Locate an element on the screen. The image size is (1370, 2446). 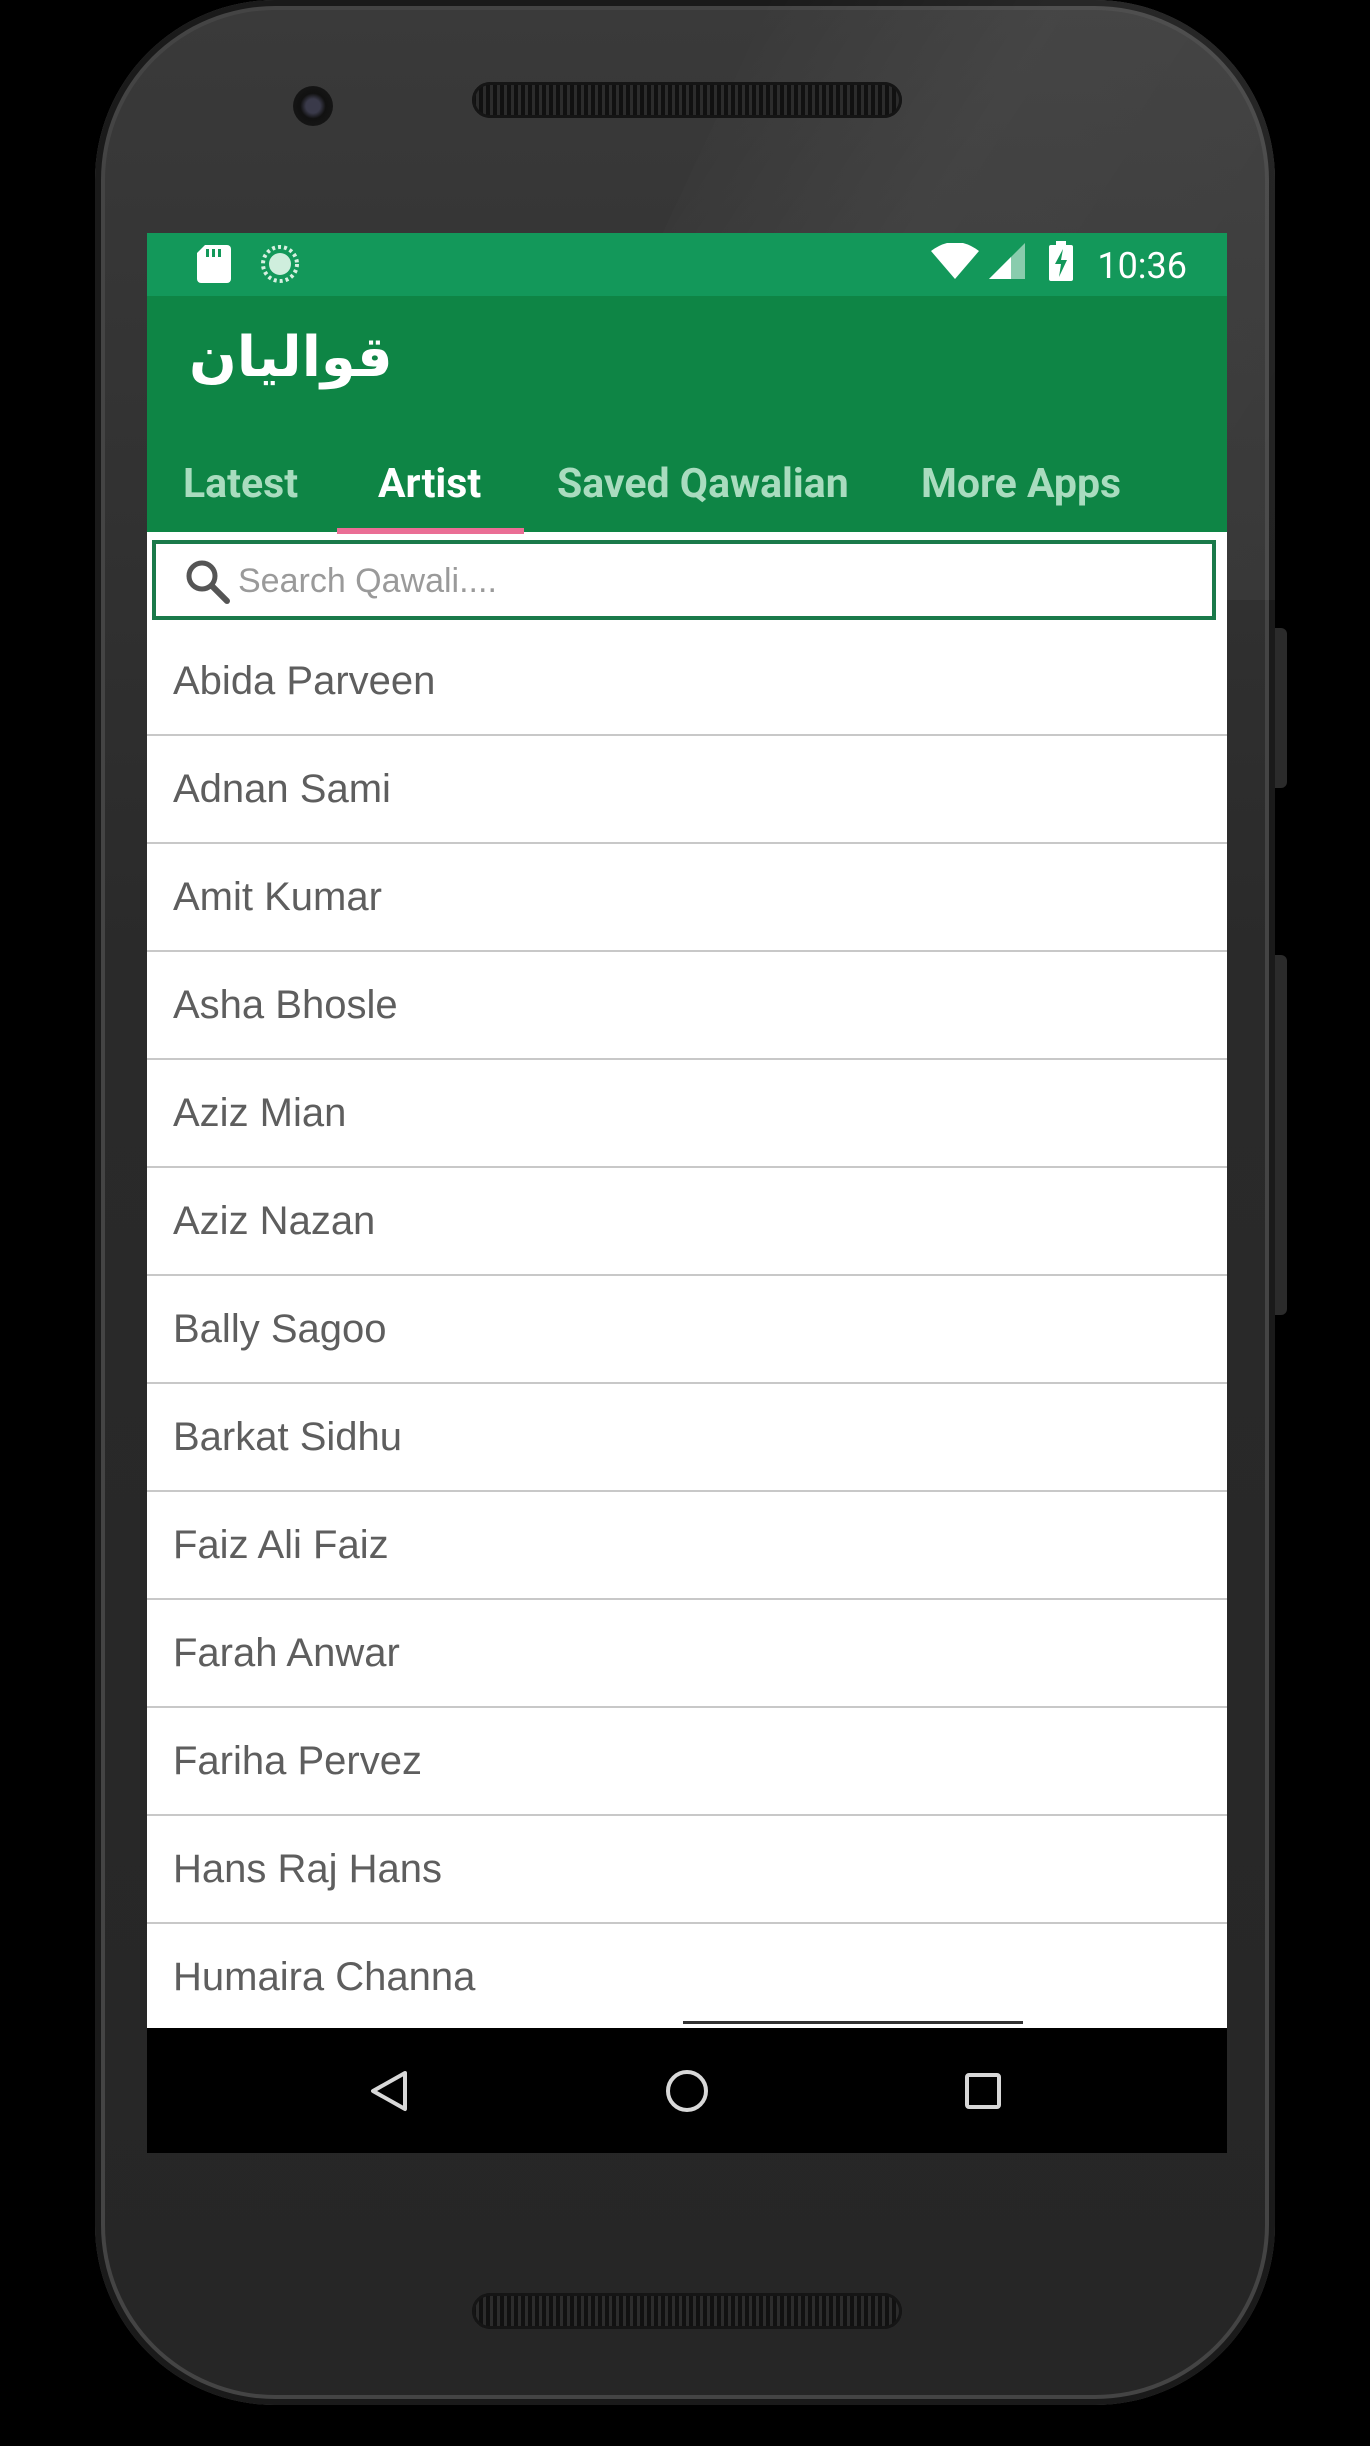
list-item: Humaira Channa is located at coordinates (687, 1978).